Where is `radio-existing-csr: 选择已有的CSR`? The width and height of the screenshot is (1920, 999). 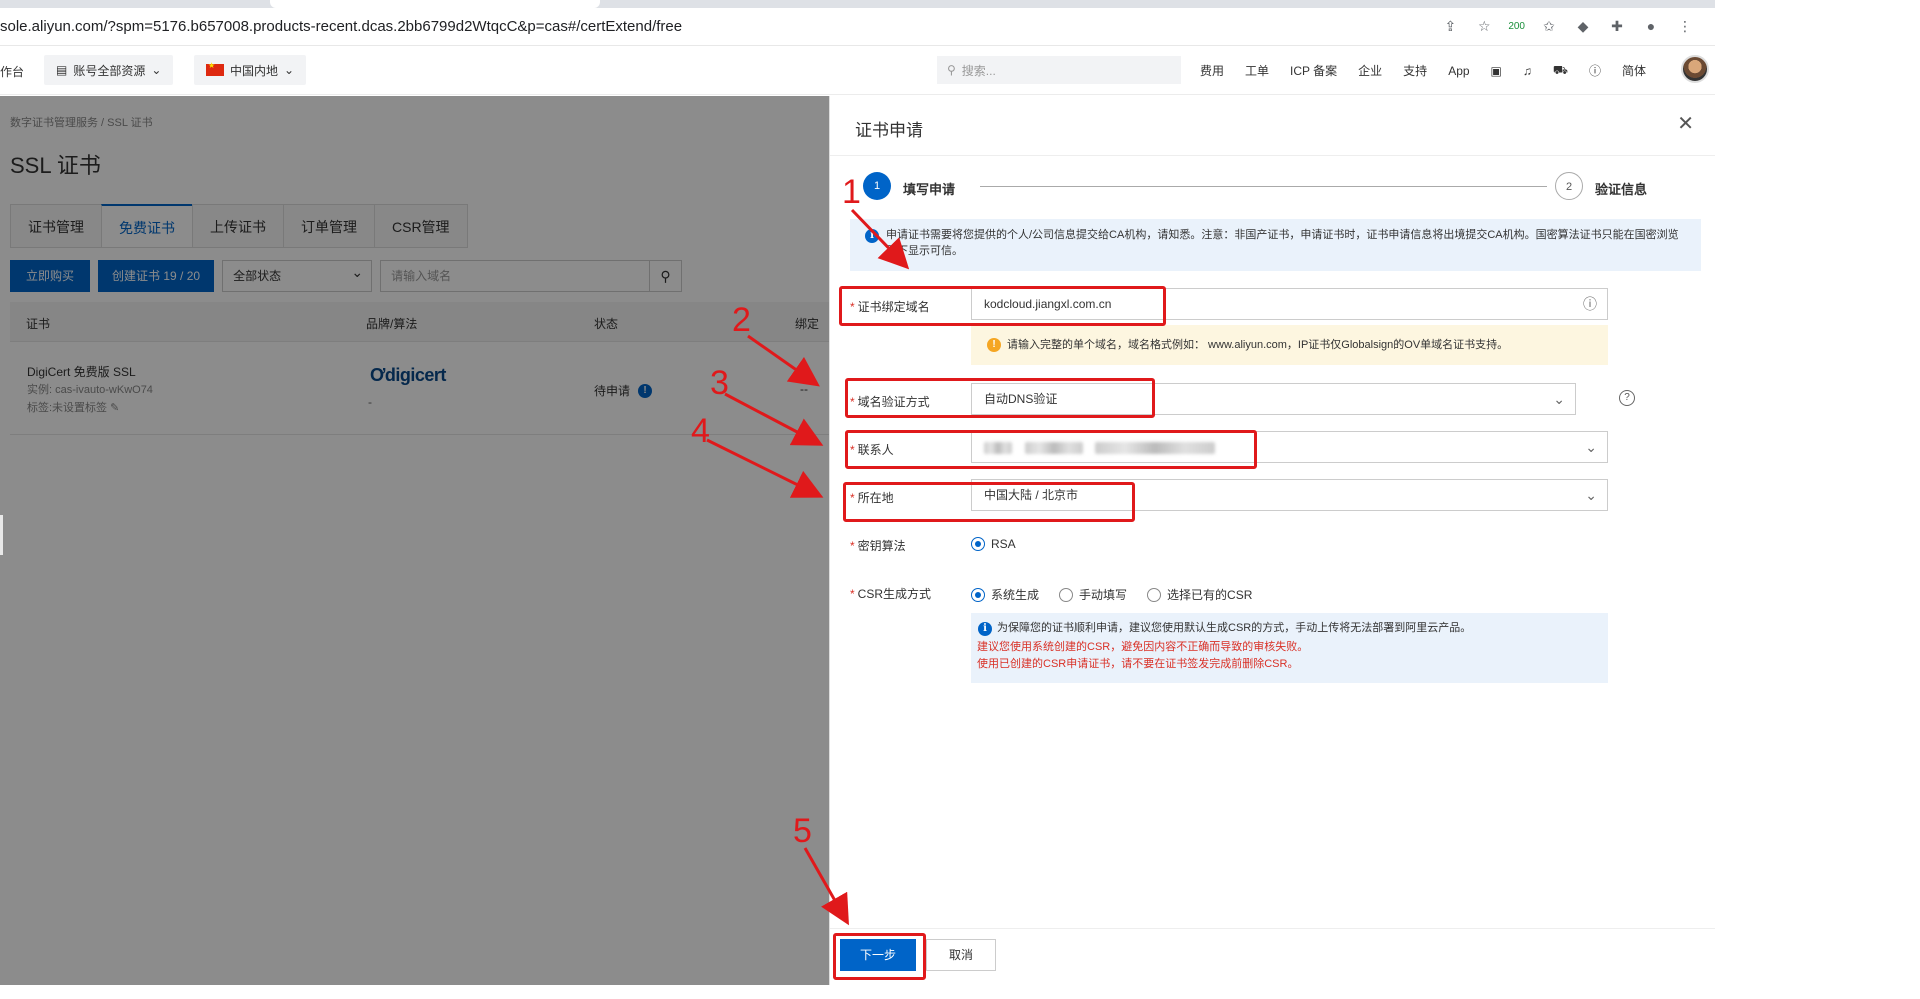
radio-existing-csr: 选择已有的CSR is located at coordinates (1199, 594).